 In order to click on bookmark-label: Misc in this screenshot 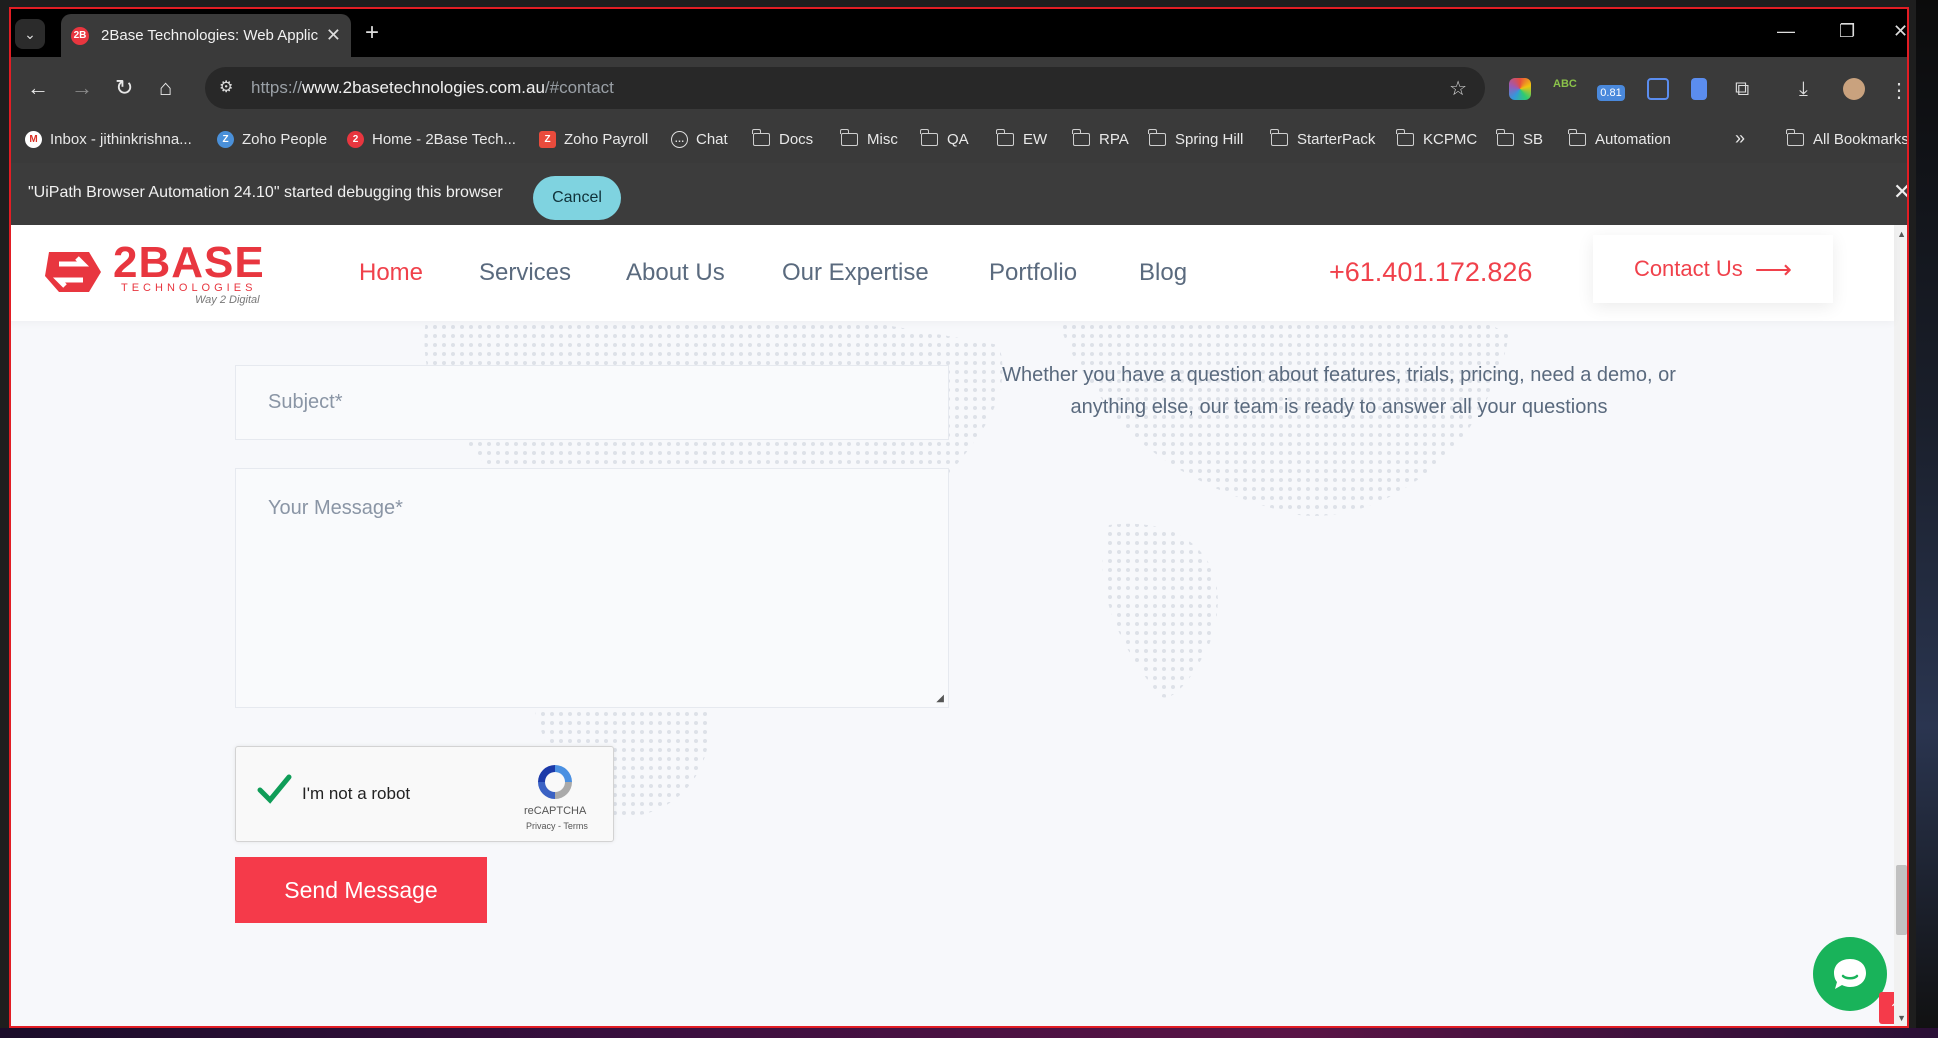, I will do `click(882, 139)`.